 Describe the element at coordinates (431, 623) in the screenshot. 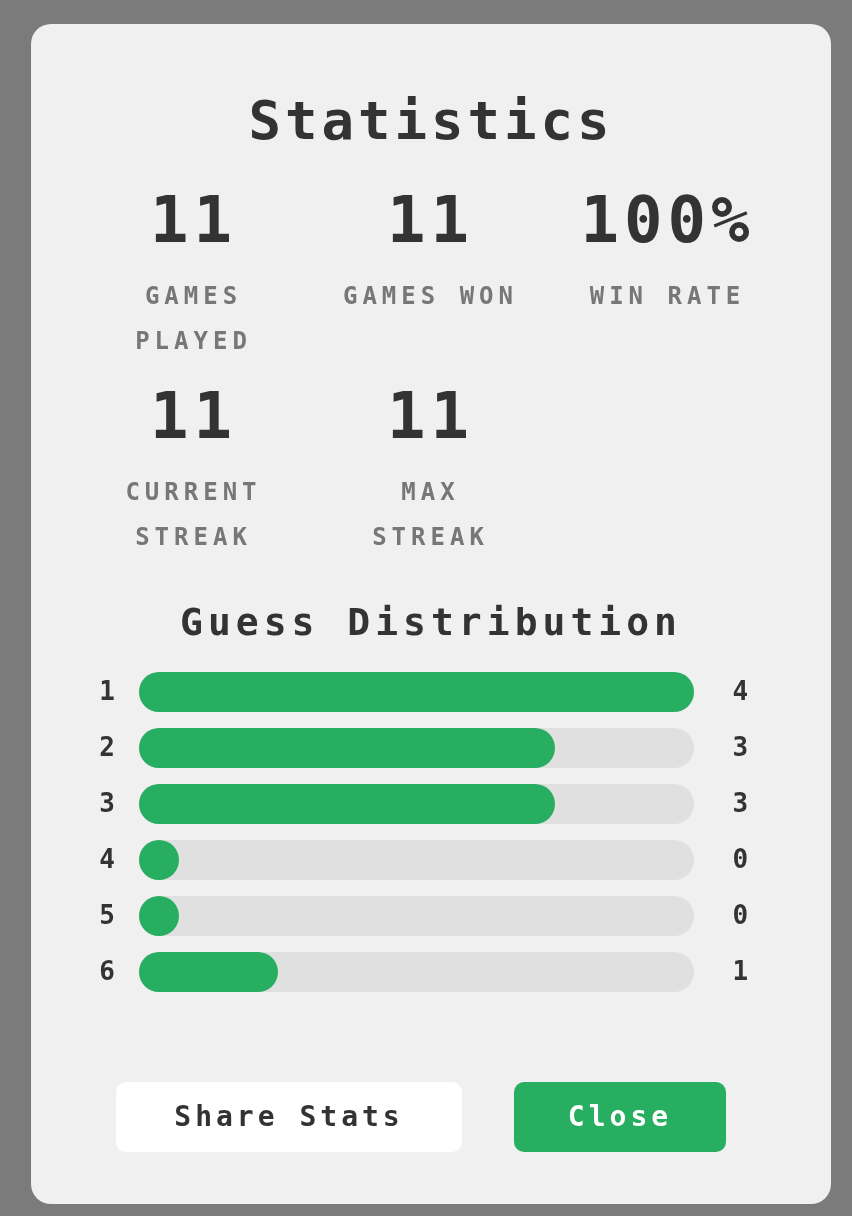

I see `section-title: Guess Distribution` at that location.